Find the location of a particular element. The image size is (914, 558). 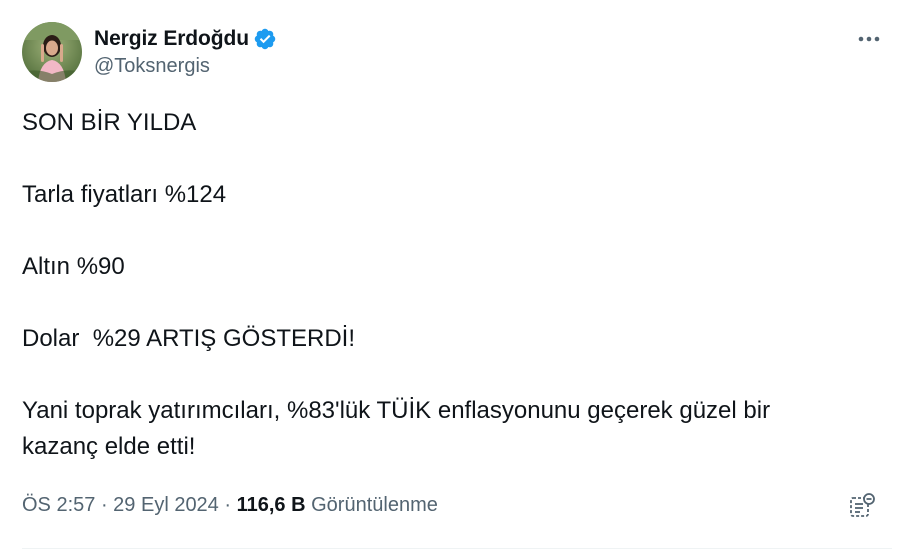

display-name: Nergiz Erdoğdu is located at coordinates (171, 39).